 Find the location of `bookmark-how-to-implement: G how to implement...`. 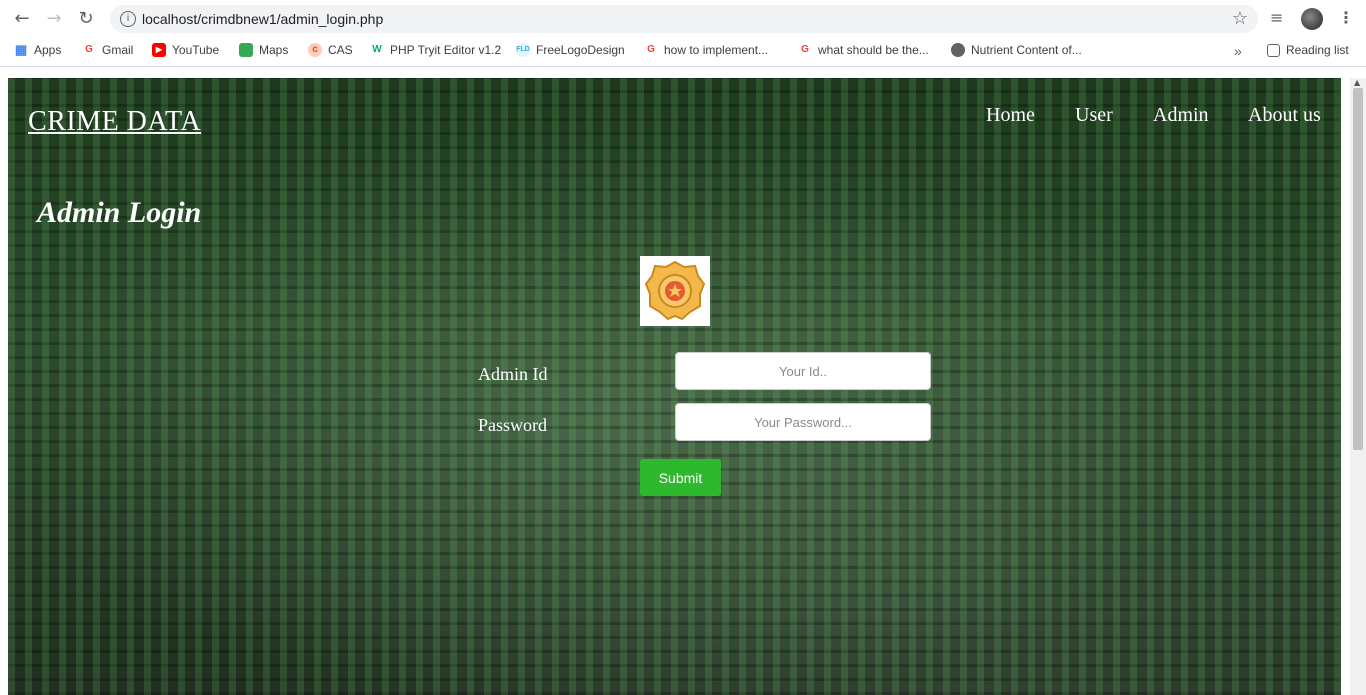

bookmark-how-to-implement: G how to implement... is located at coordinates (706, 50).